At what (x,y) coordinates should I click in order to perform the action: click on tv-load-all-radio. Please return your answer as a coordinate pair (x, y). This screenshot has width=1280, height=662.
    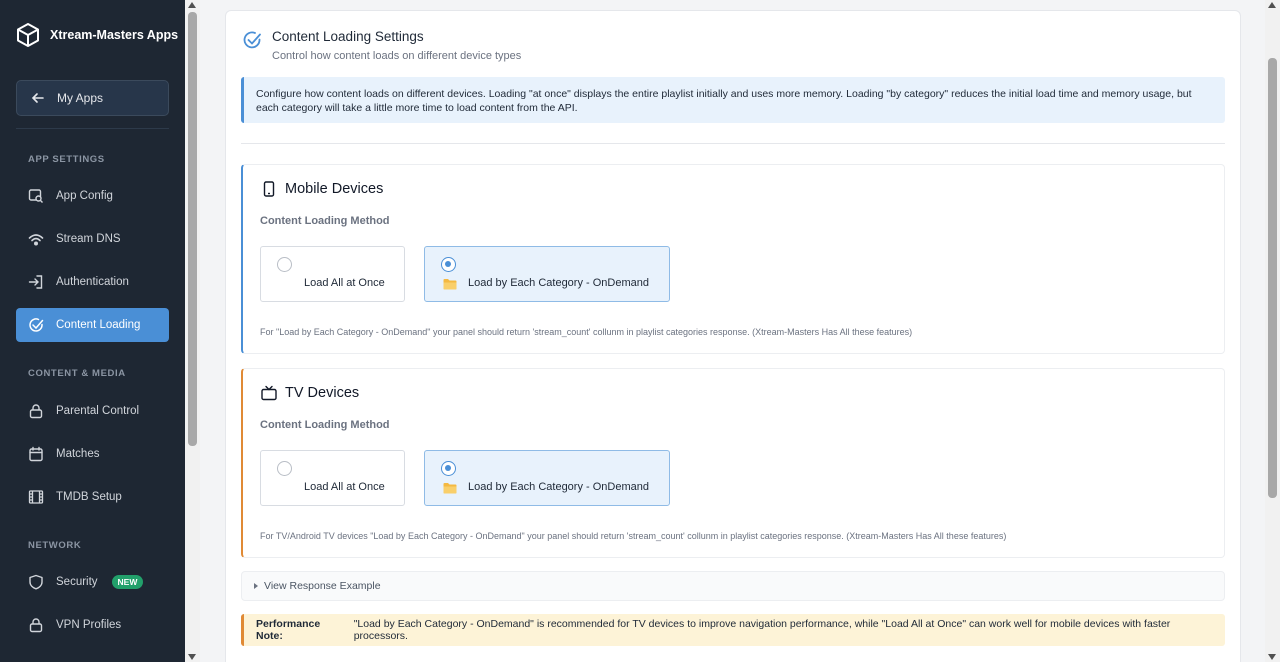
    Looking at the image, I should click on (284, 468).